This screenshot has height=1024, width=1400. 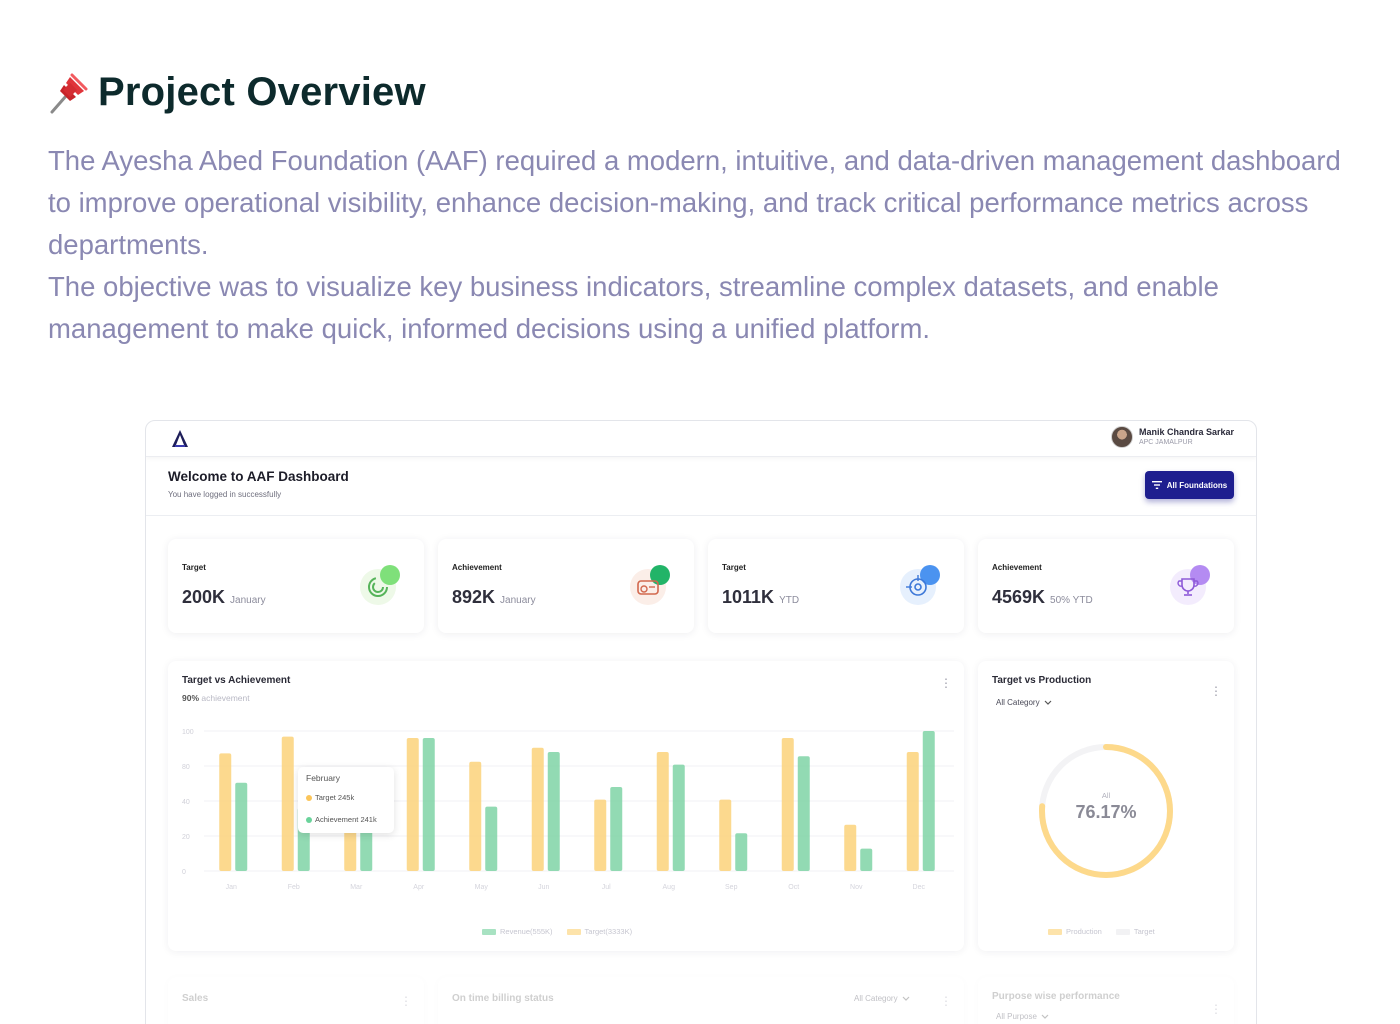 What do you see at coordinates (184, 872) in the screenshot?
I see `y-tick-label: 0` at bounding box center [184, 872].